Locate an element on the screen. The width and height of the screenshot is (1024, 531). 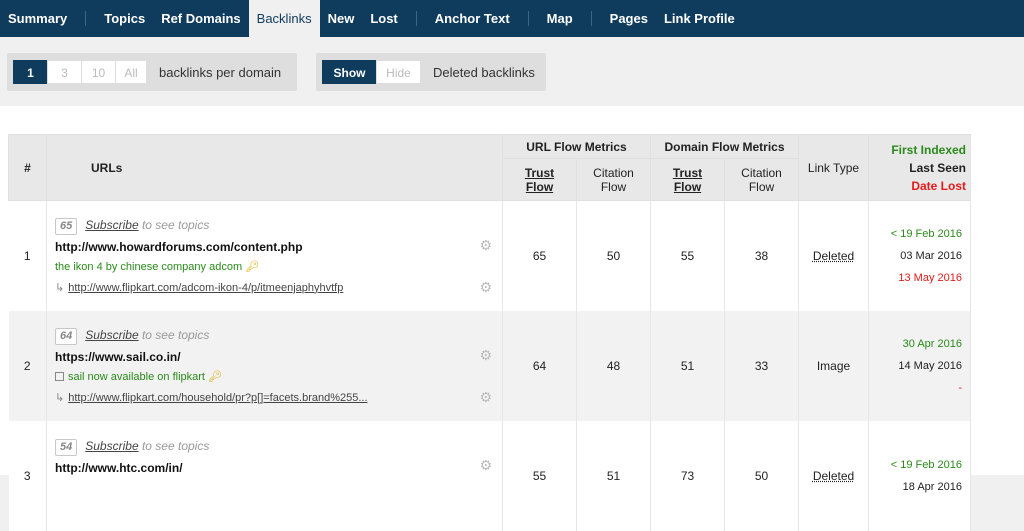
deleted-label: Deleted backlinks is located at coordinates (484, 72).